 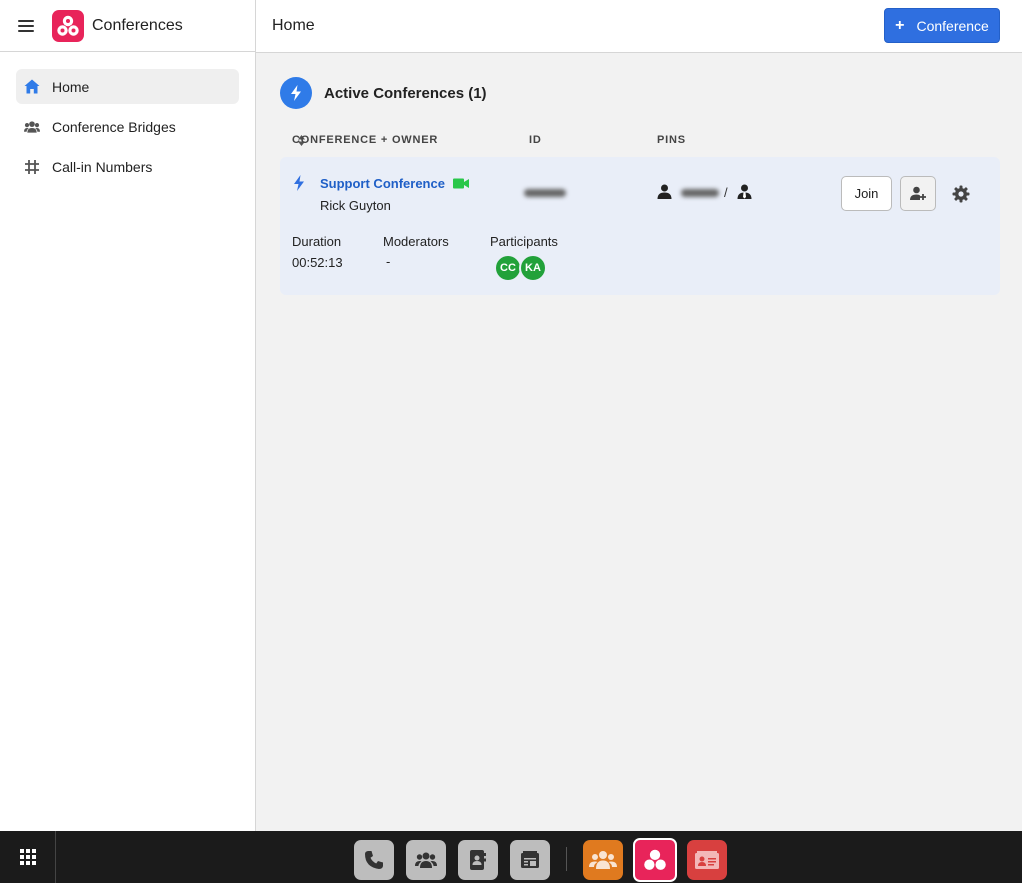 I want to click on duration-label: Duration, so click(x=317, y=241).